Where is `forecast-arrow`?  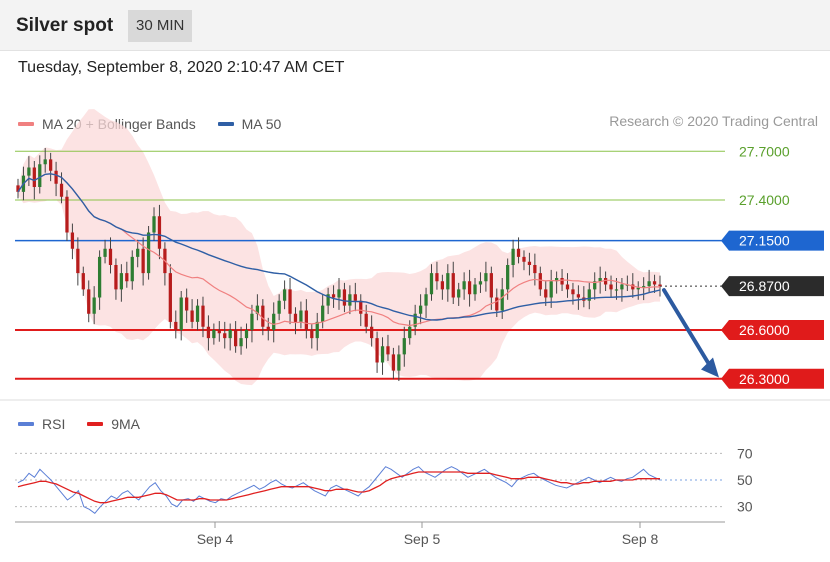 forecast-arrow is located at coordinates (687, 329).